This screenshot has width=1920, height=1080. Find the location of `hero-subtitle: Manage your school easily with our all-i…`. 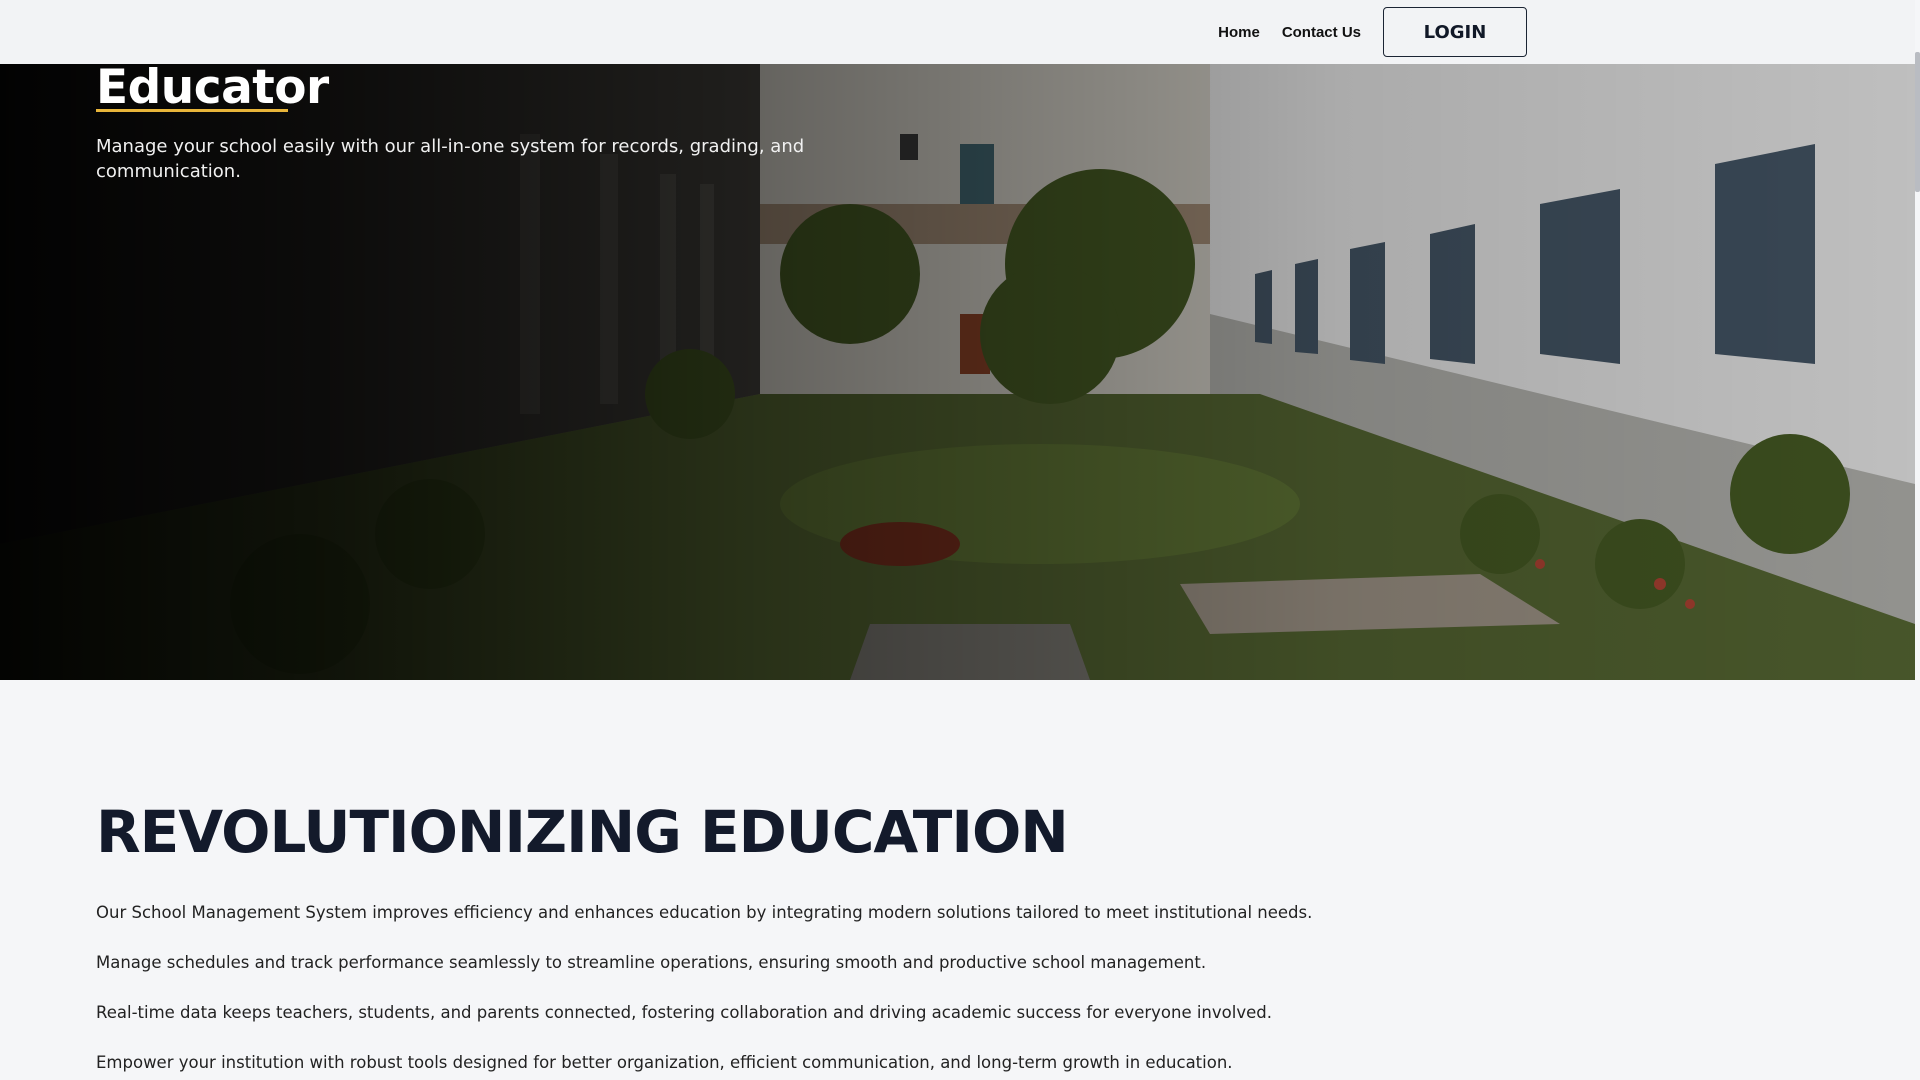

hero-subtitle: Manage your school easily with our all-i… is located at coordinates (450, 159).